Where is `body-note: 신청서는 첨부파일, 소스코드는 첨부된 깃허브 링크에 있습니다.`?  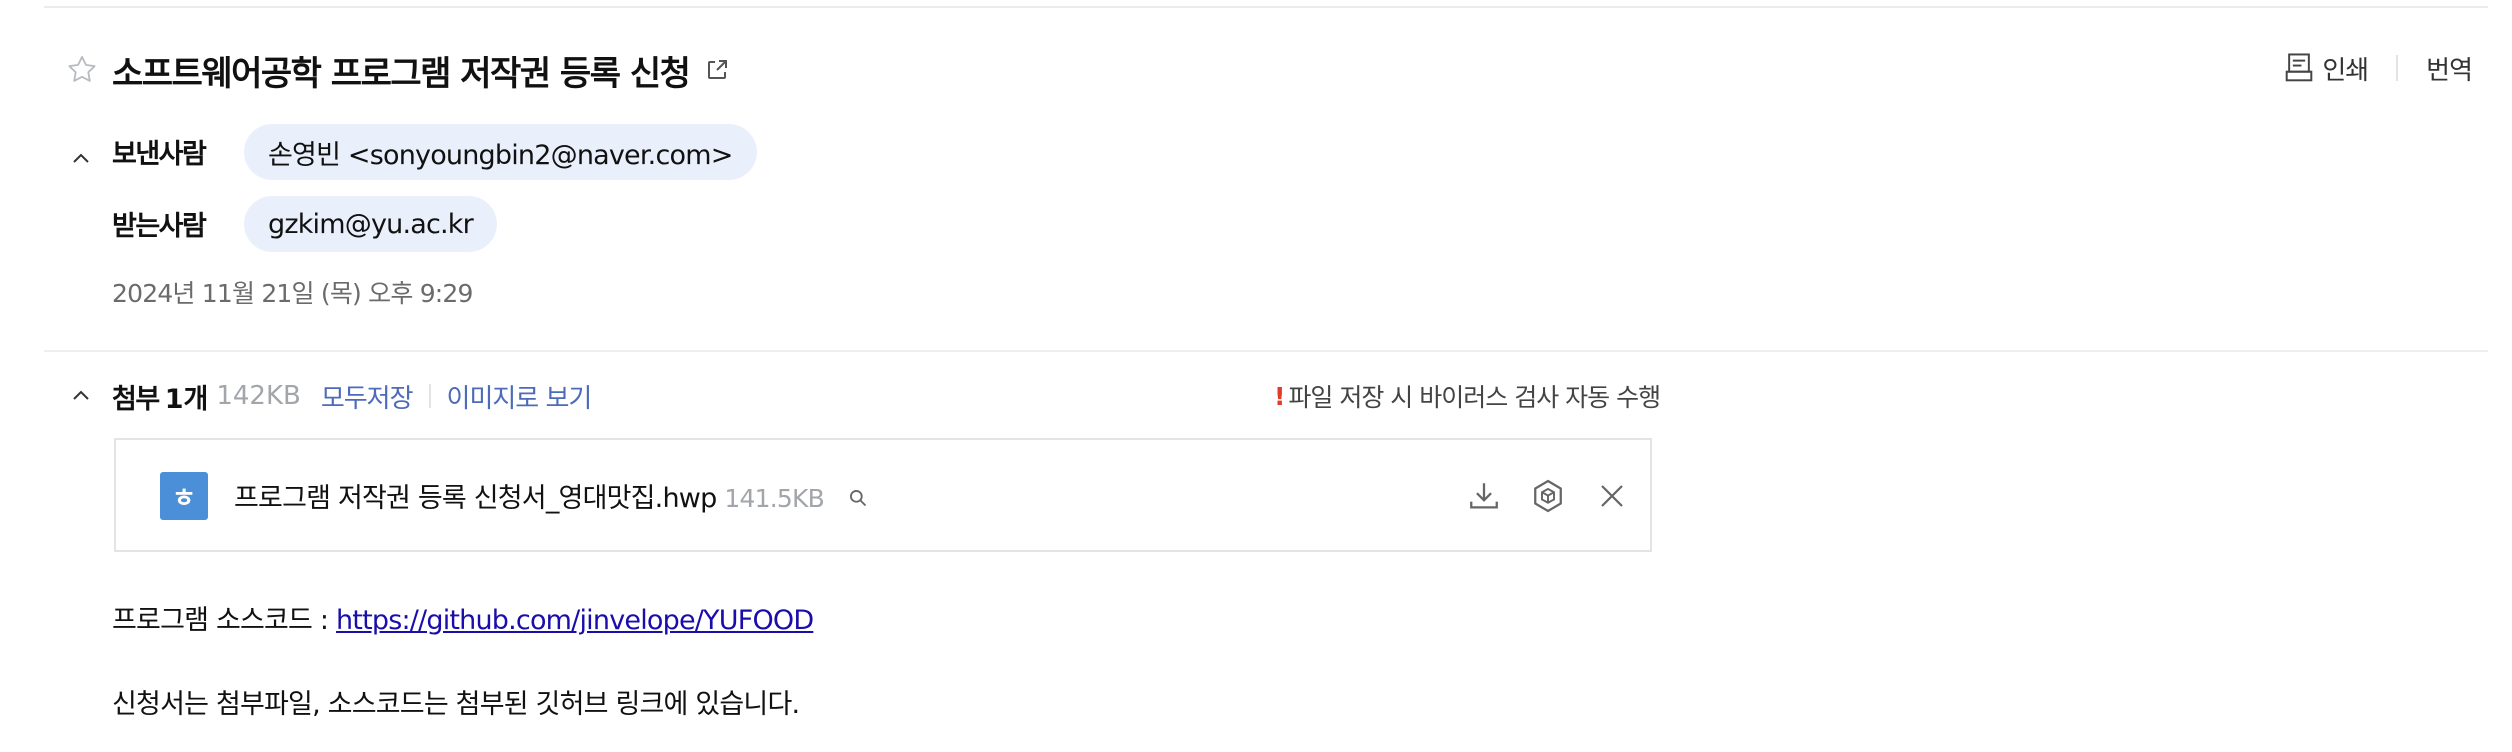
body-note: 신청서는 첨부파일, 소스코드는 첨부된 깃허브 링크에 있습니다. is located at coordinates (456, 704).